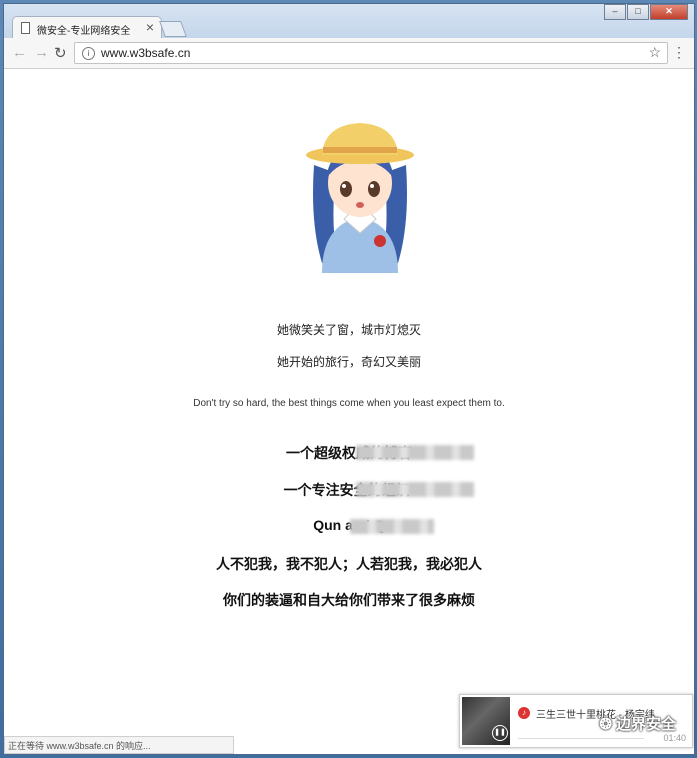  I want to click on watermark: ❂ 边界安全, so click(637, 723).